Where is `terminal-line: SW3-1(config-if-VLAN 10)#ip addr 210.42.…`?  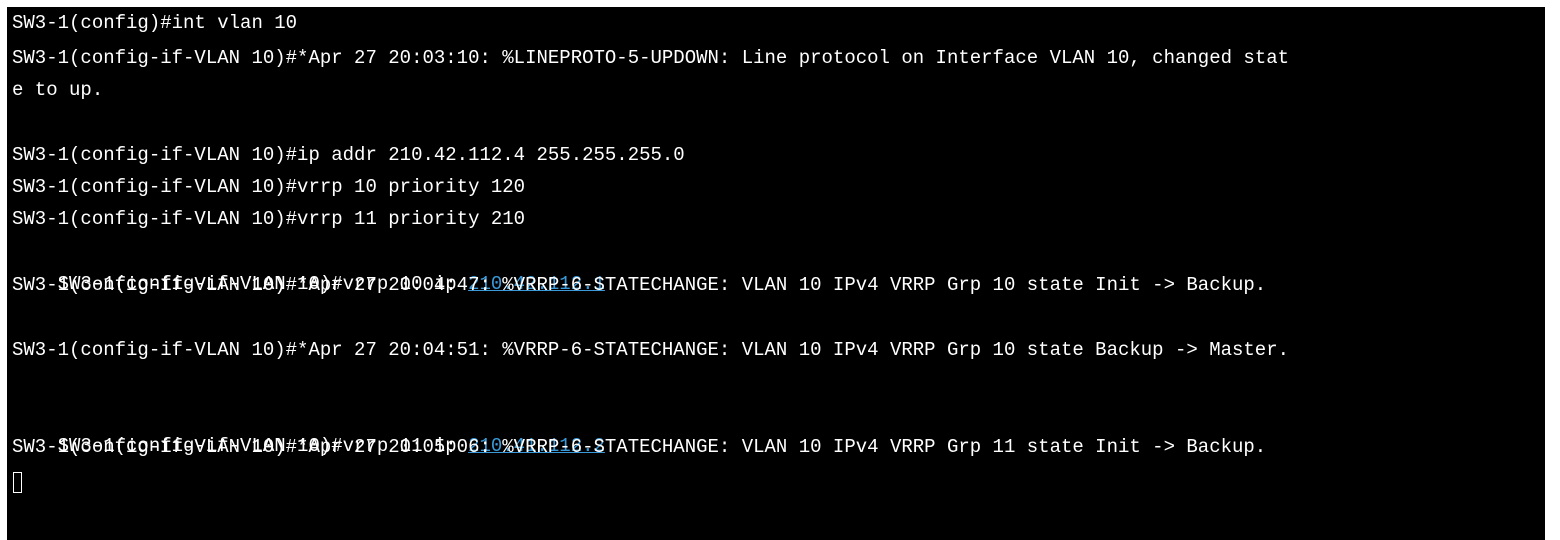
terminal-line: SW3-1(config-if-VLAN 10)#ip addr 210.42.… is located at coordinates (348, 155).